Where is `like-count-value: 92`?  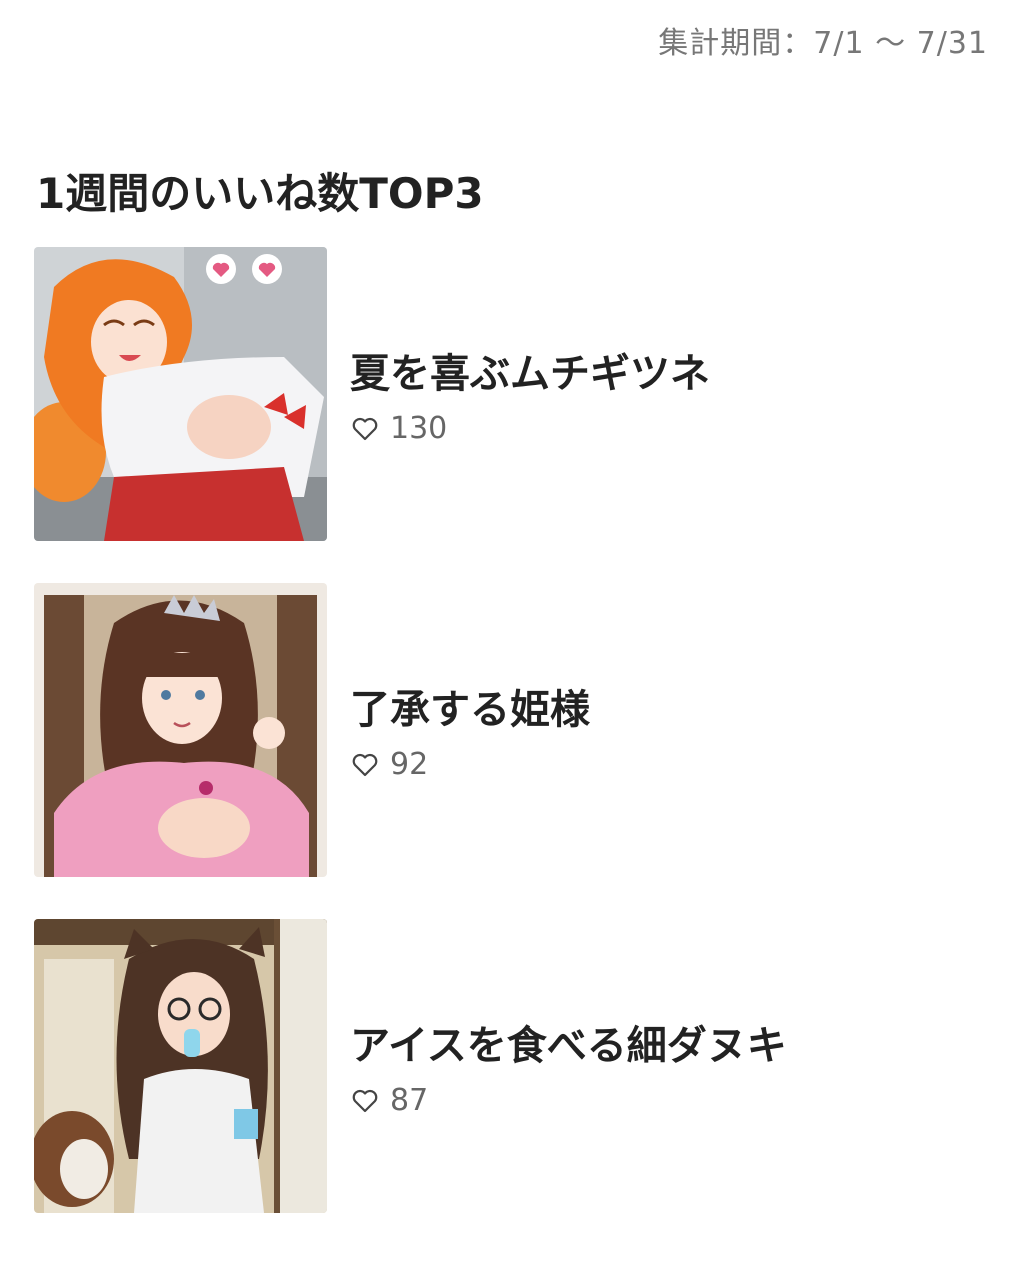 like-count-value: 92 is located at coordinates (409, 764).